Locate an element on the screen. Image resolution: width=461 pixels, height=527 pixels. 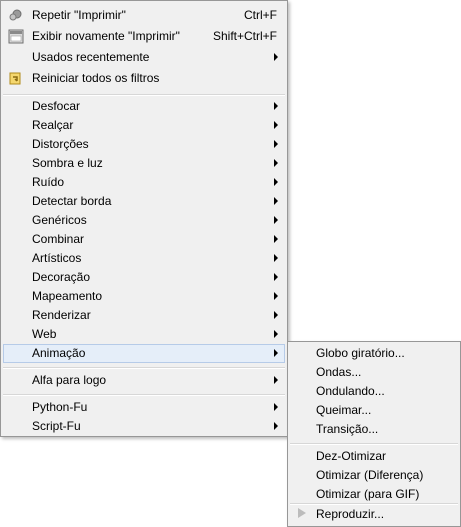
menu-item-python-fu: Python-Fu is located at coordinates (144, 407).